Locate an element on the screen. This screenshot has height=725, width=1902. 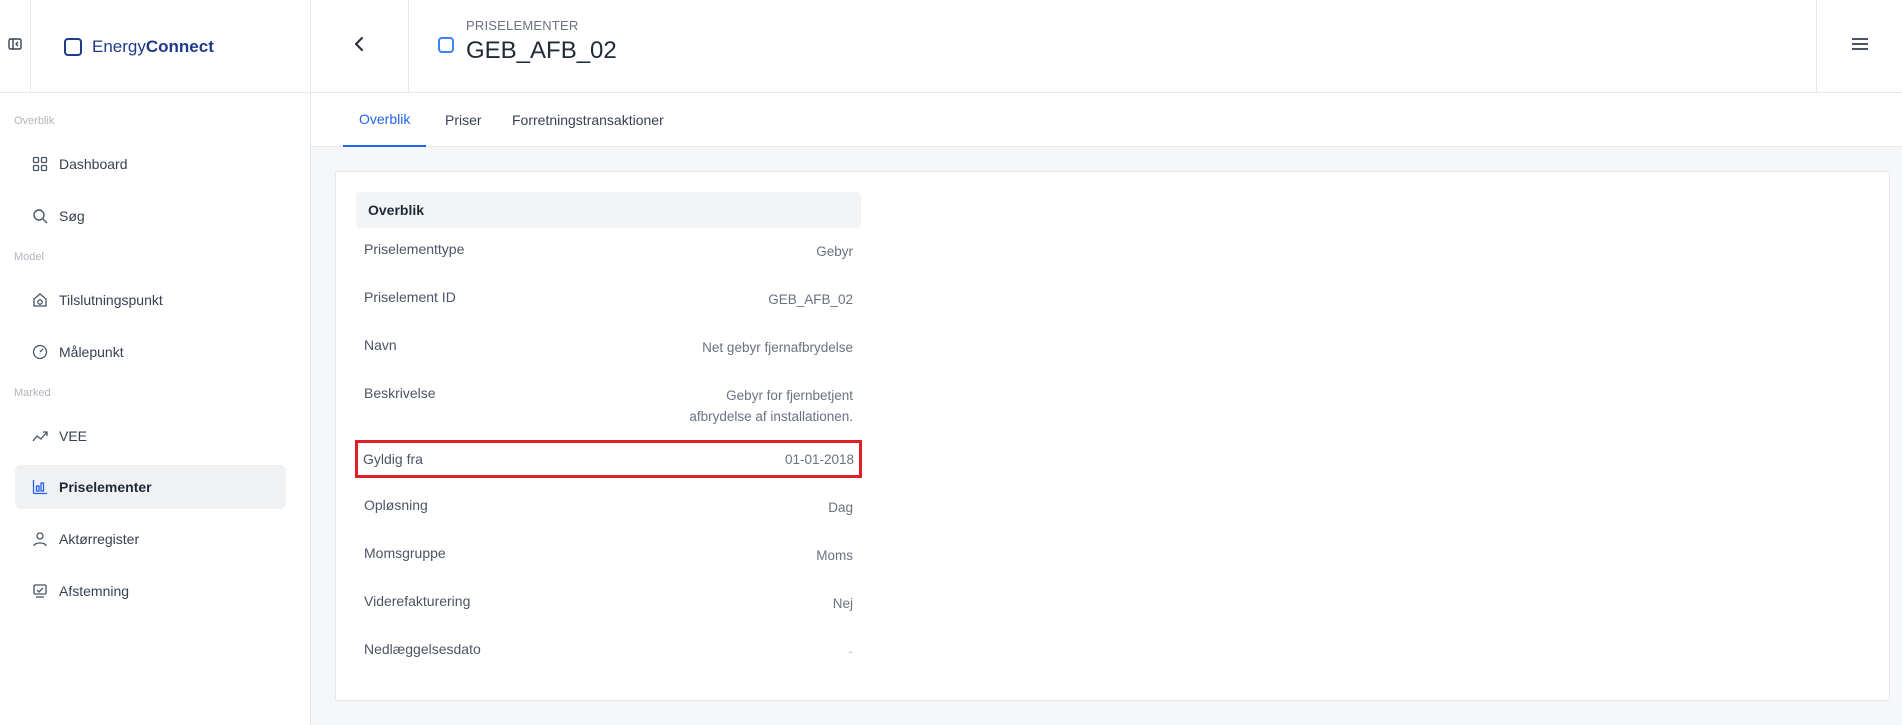
hamburger-icon is located at coordinates (1860, 46).